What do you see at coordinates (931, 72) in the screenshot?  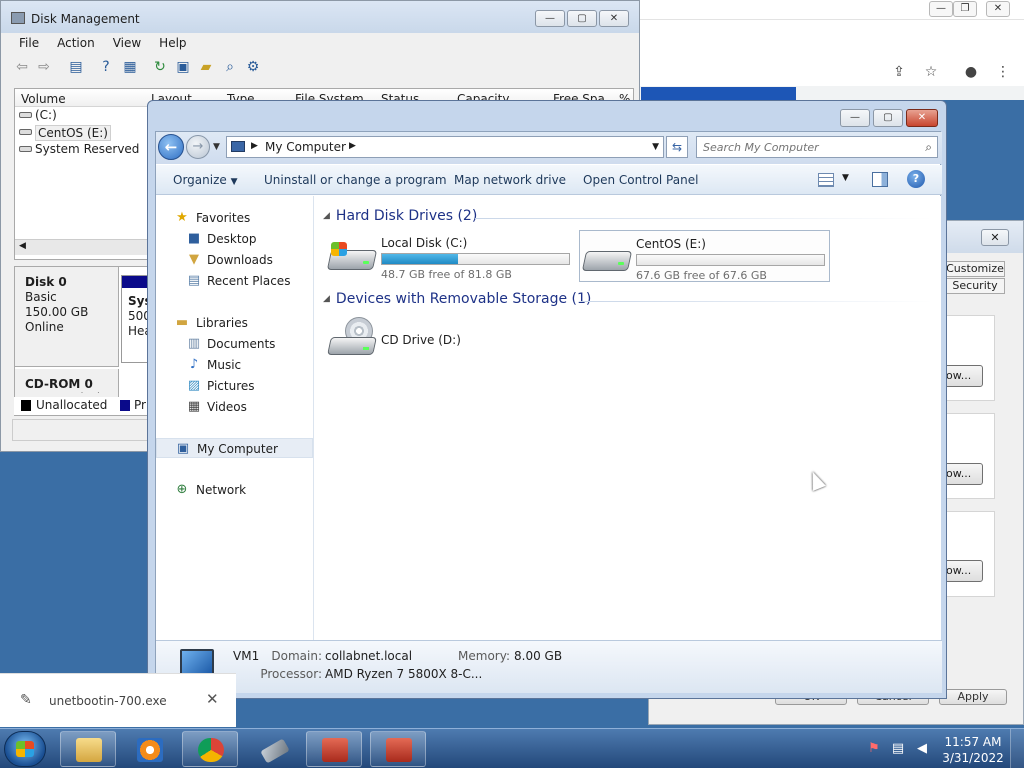 I see `star-icon: ☆` at bounding box center [931, 72].